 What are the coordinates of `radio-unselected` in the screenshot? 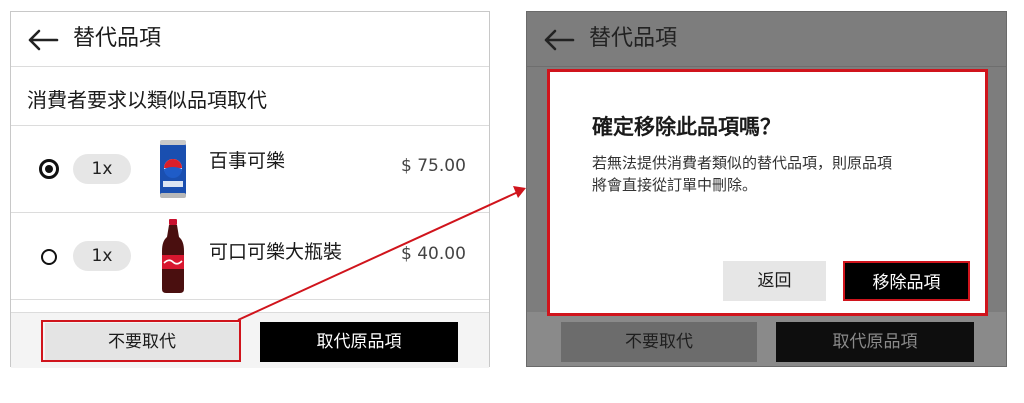 It's located at (49, 257).